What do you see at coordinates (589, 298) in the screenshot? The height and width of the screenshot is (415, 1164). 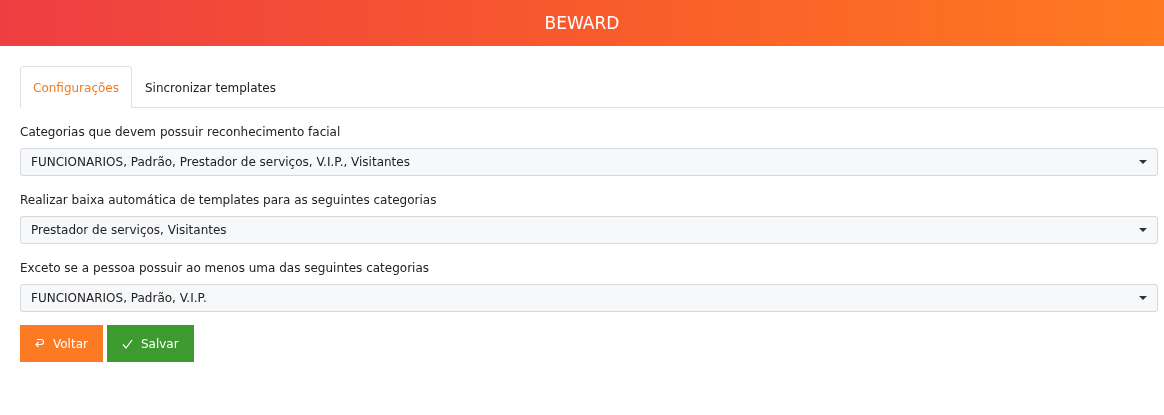 I see `select-field: FUNCIONARIOS, Padrão, V.I.P.` at bounding box center [589, 298].